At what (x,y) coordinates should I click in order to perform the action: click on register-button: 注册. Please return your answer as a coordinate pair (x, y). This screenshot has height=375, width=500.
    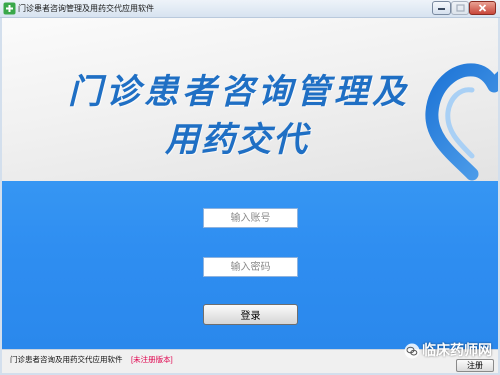
    Looking at the image, I should click on (475, 365).